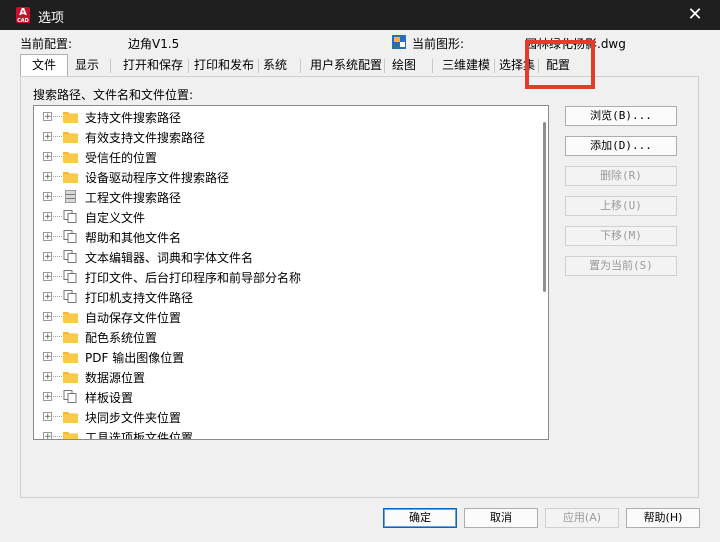  What do you see at coordinates (621, 236) in the screenshot?
I see `move-down-button: 下移(M)` at bounding box center [621, 236].